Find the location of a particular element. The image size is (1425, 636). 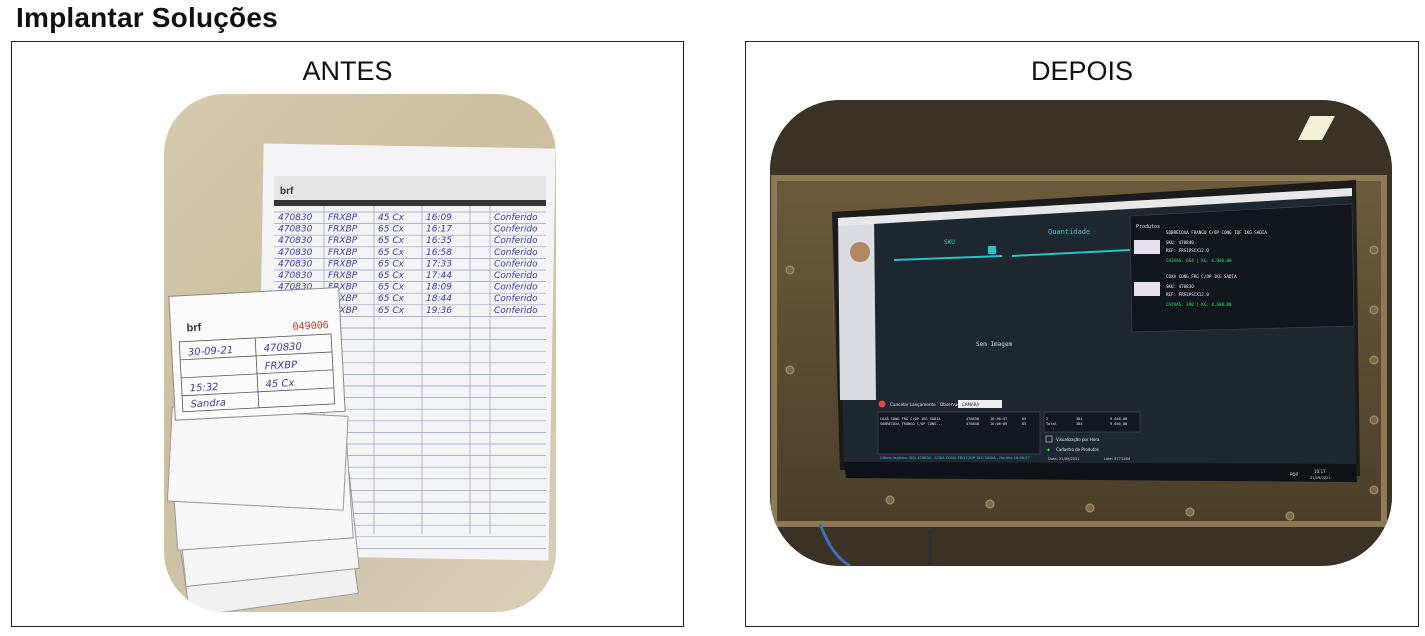

sheet-cell: 18:09 is located at coordinates (439, 288).